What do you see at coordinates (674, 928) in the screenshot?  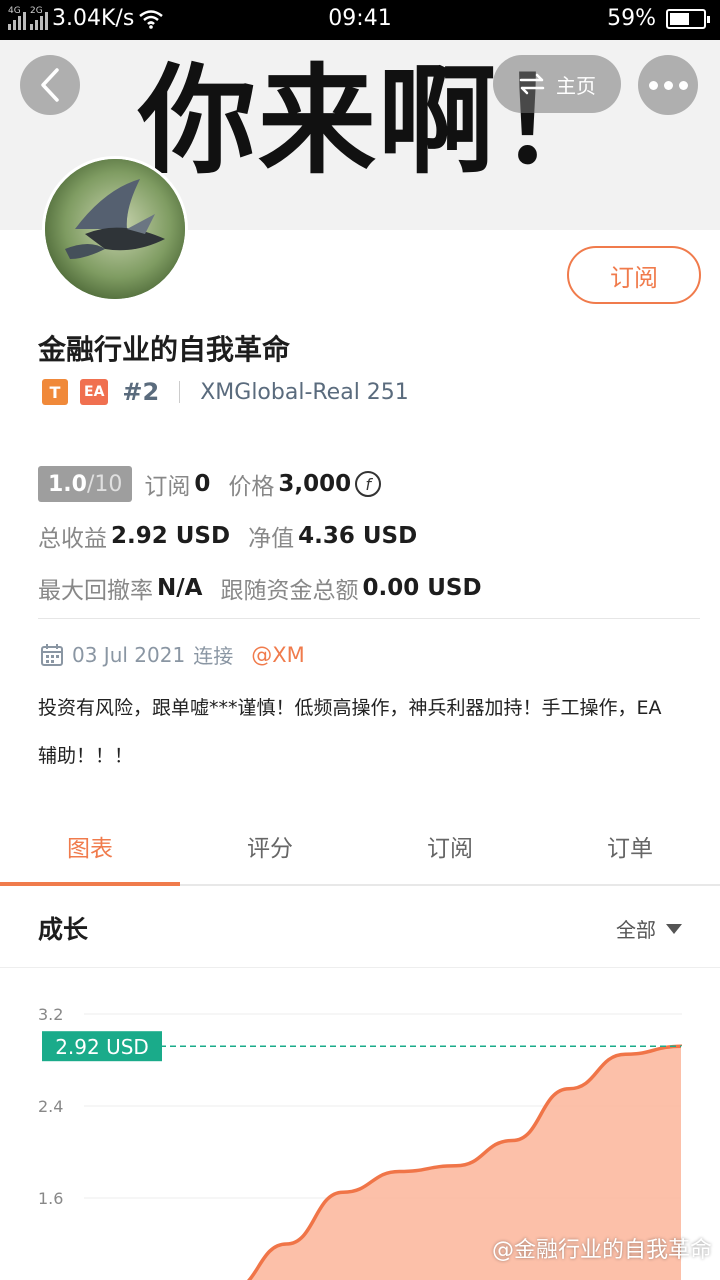 I see `dropdown-arrow-icon` at bounding box center [674, 928].